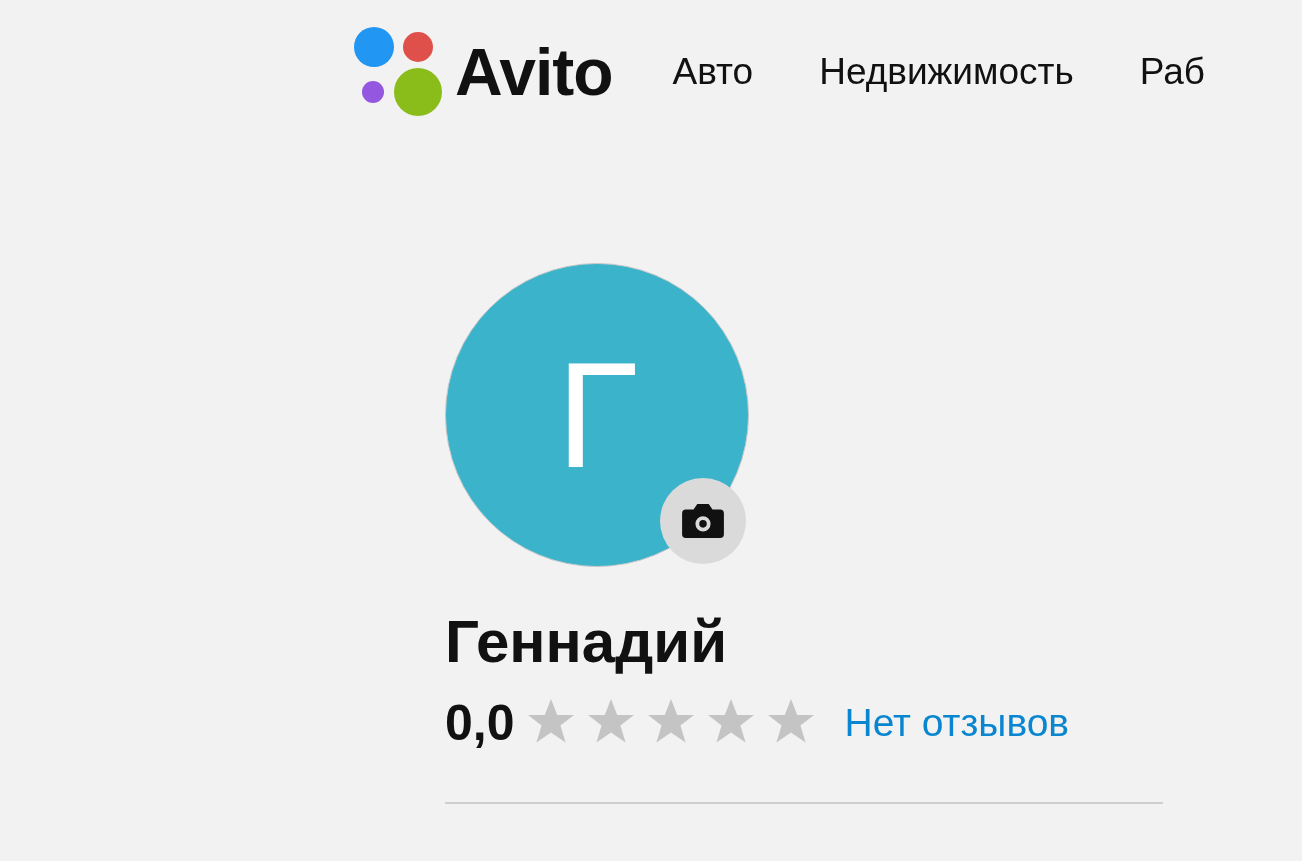 The height and width of the screenshot is (861, 1302). What do you see at coordinates (398, 72) in the screenshot?
I see `logo-dots-icon` at bounding box center [398, 72].